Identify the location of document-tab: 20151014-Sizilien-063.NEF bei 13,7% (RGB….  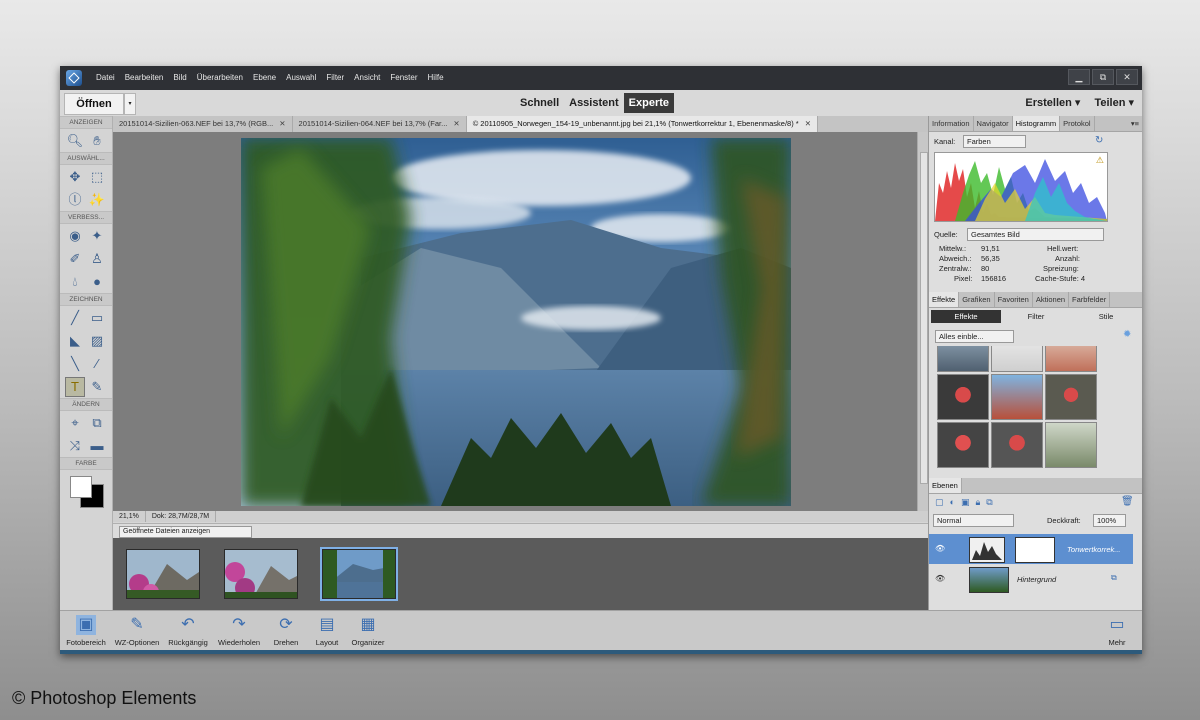
(203, 124).